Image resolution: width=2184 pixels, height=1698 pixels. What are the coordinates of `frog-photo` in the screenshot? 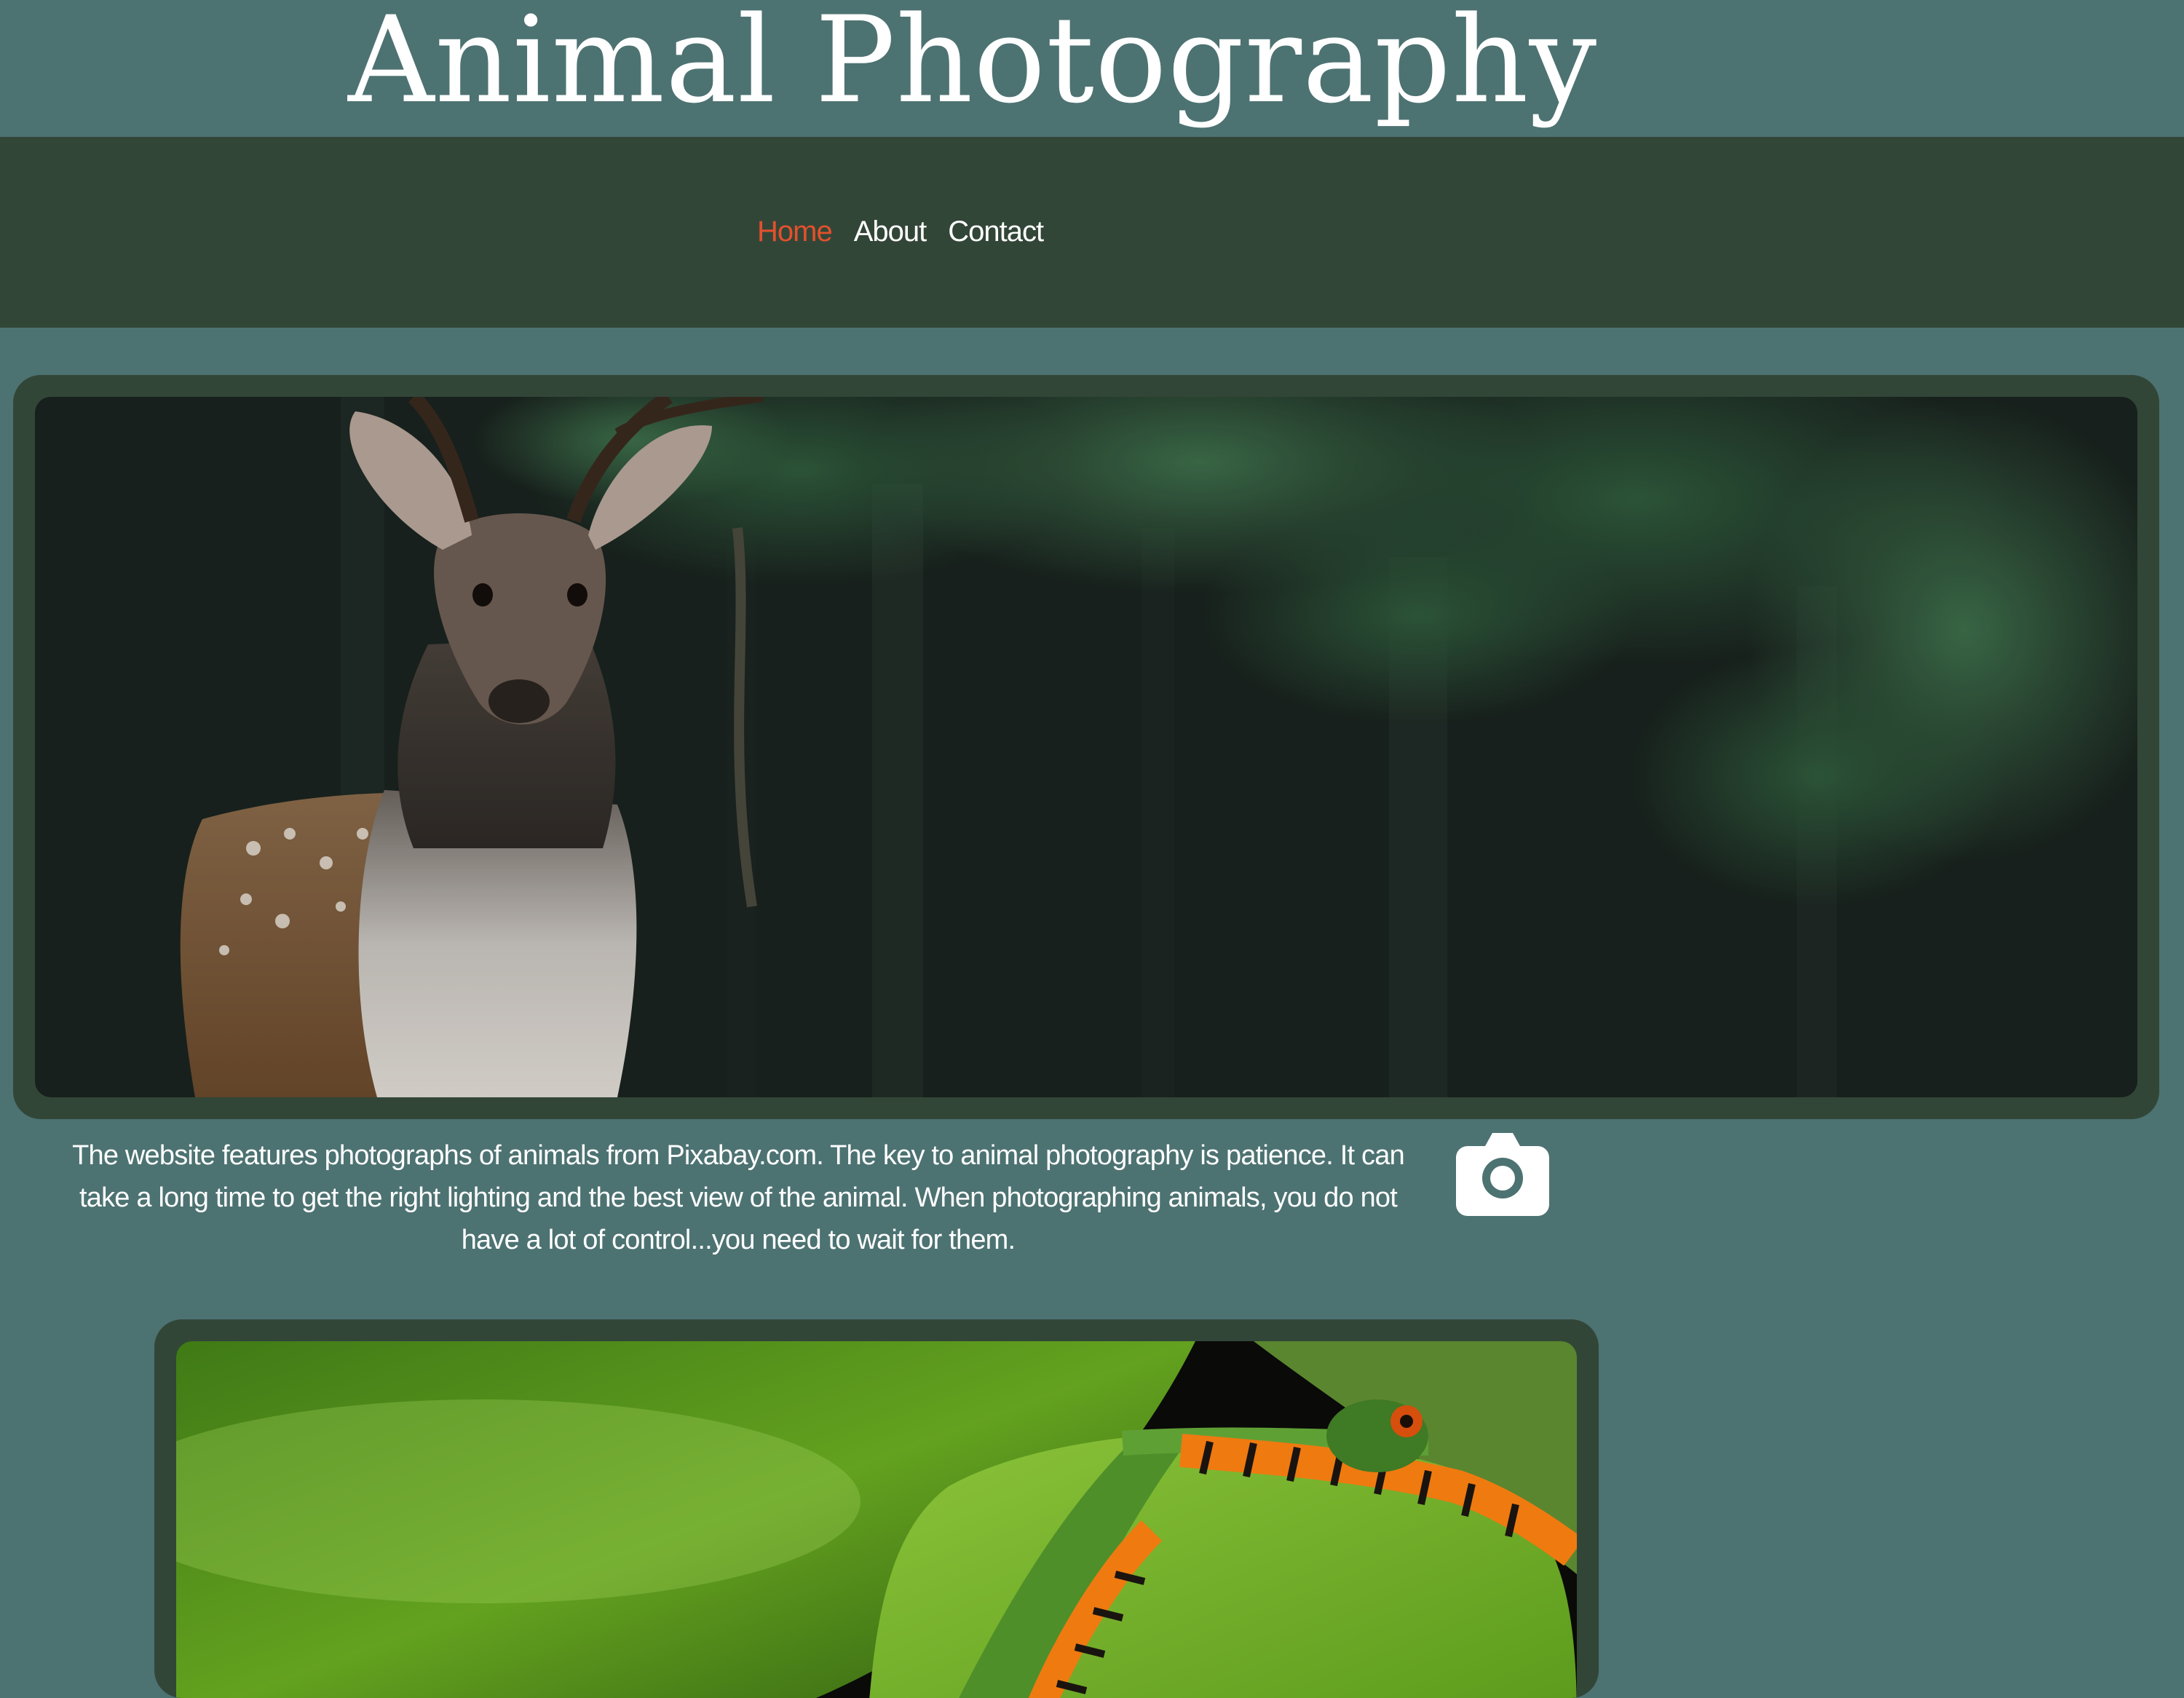 It's located at (876, 1519).